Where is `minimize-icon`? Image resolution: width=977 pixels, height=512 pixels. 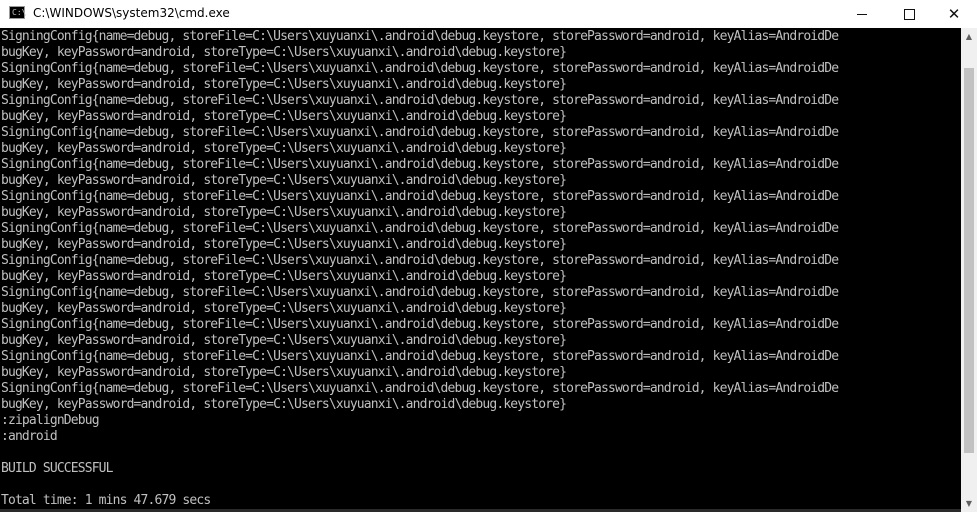 minimize-icon is located at coordinates (862, 14).